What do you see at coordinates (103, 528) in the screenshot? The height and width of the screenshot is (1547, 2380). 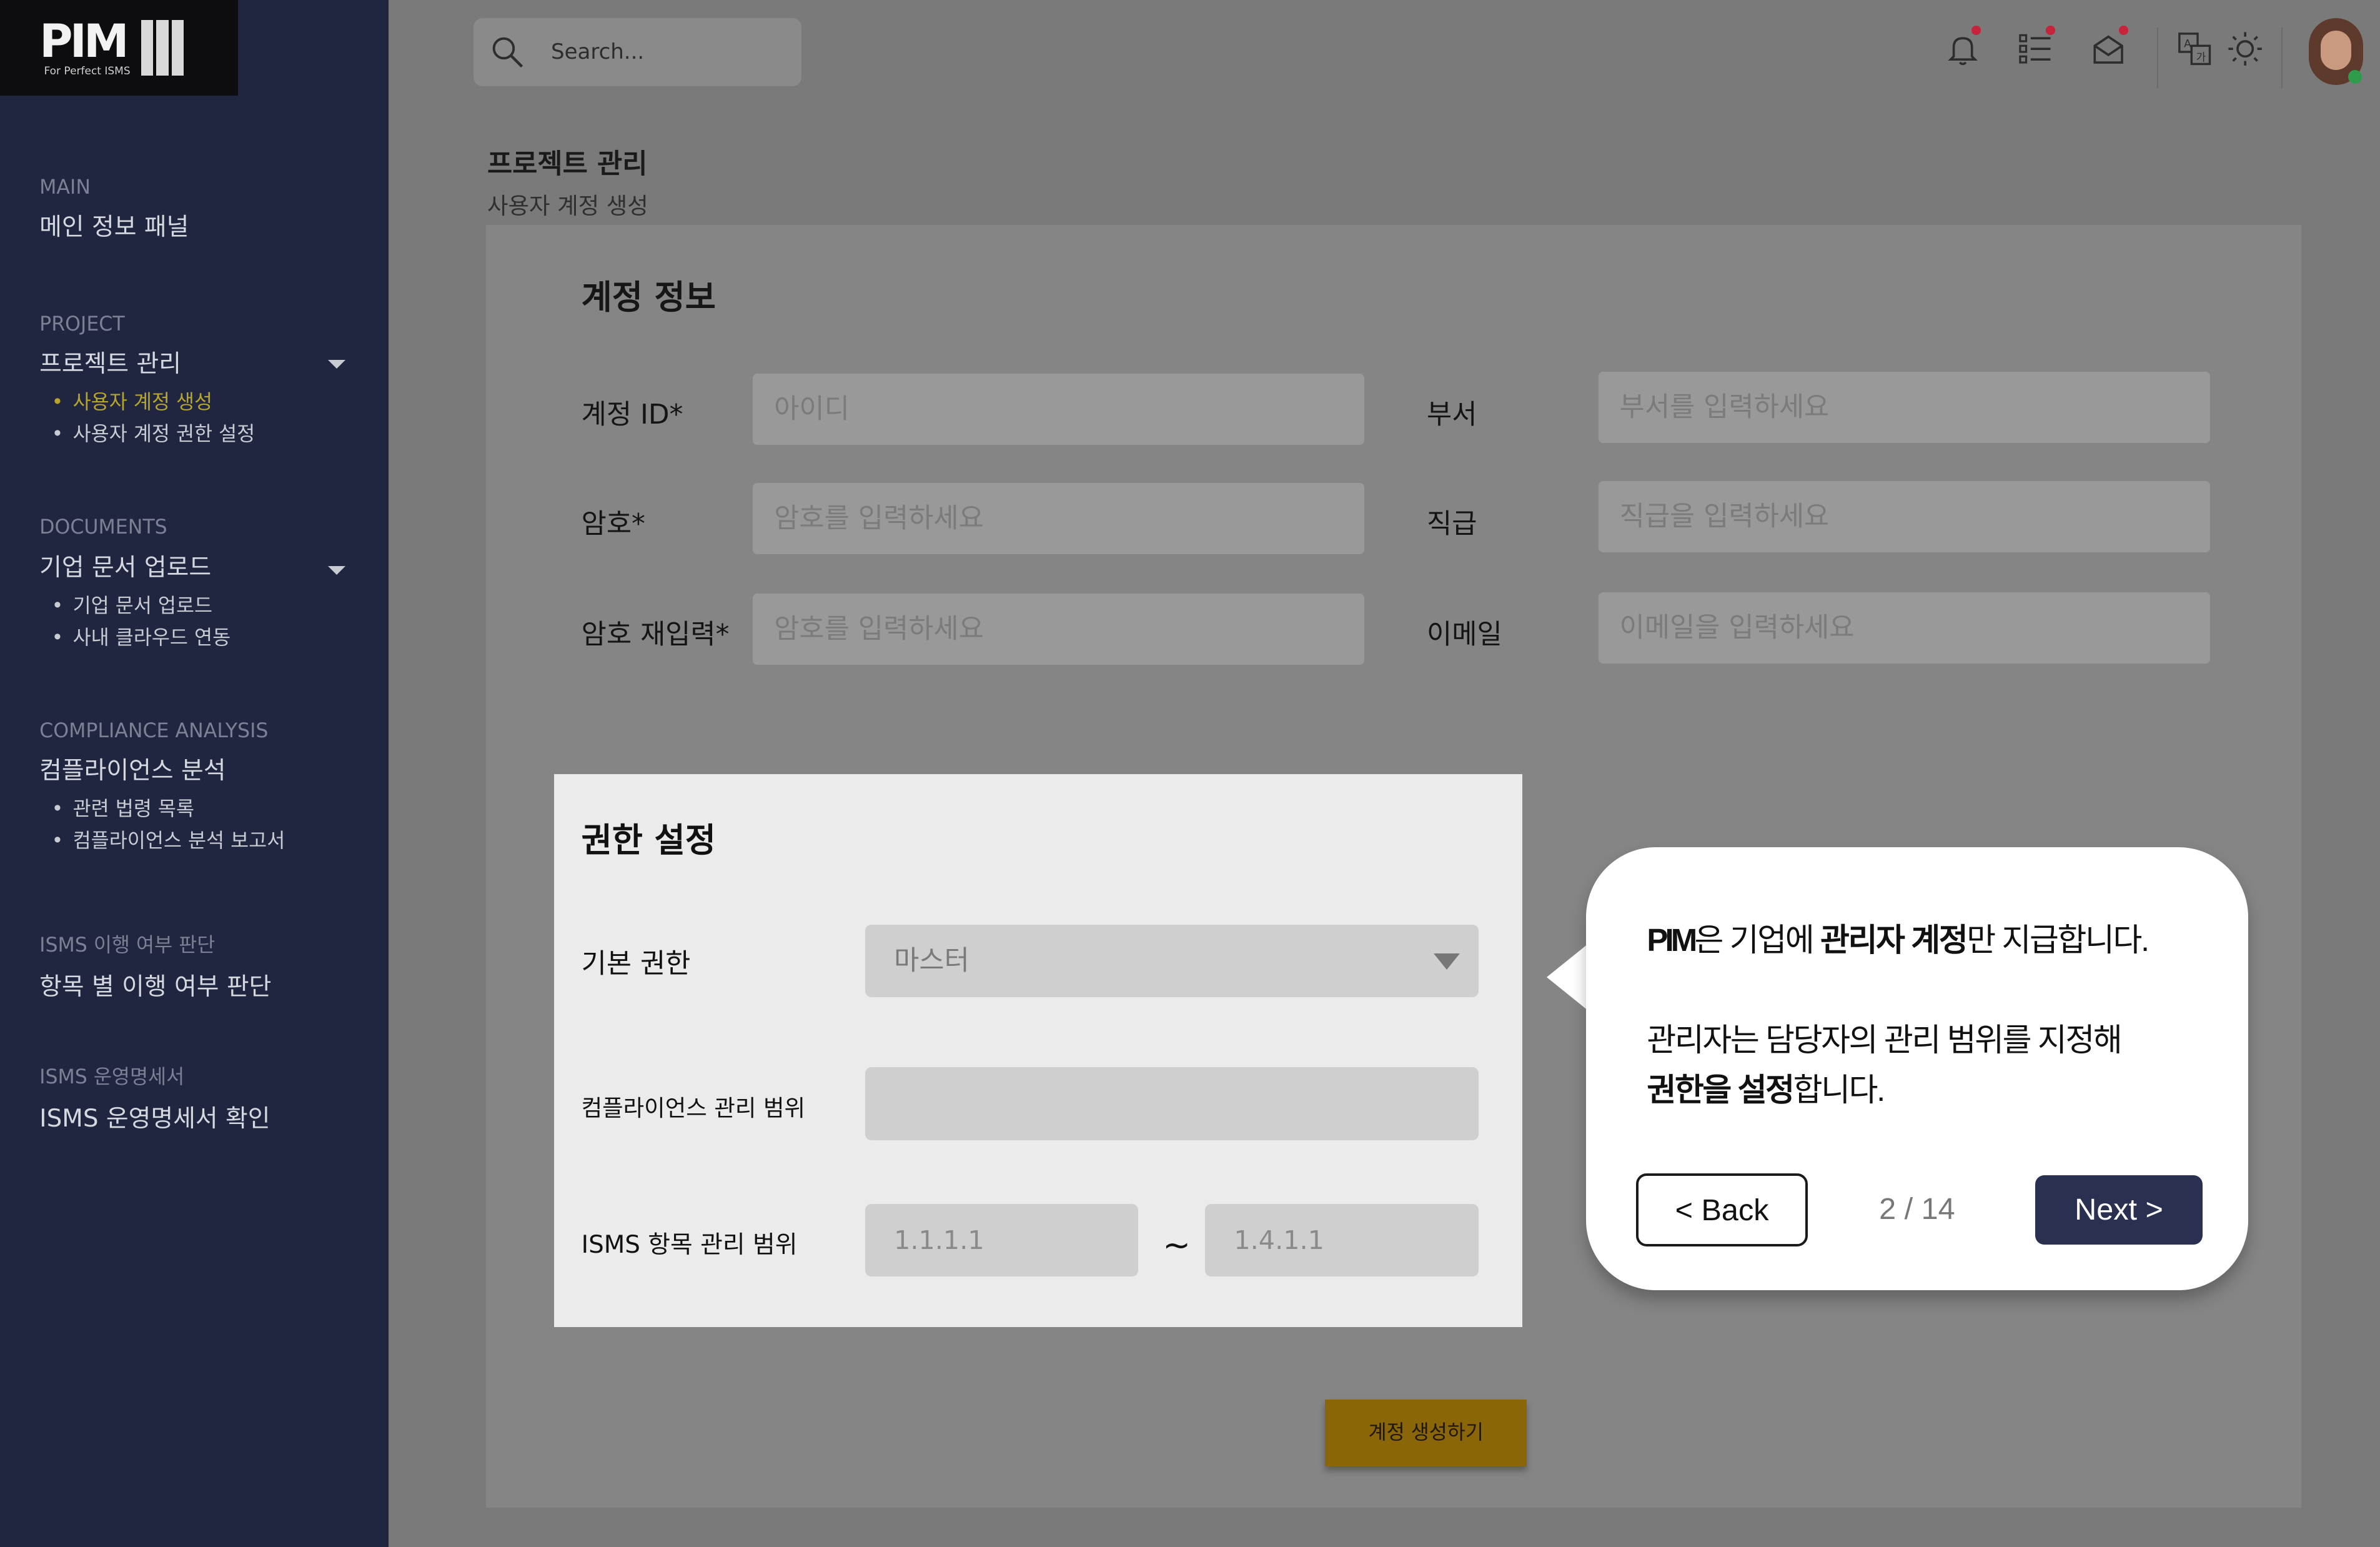 I see `section-label: DOCUMENTS` at bounding box center [103, 528].